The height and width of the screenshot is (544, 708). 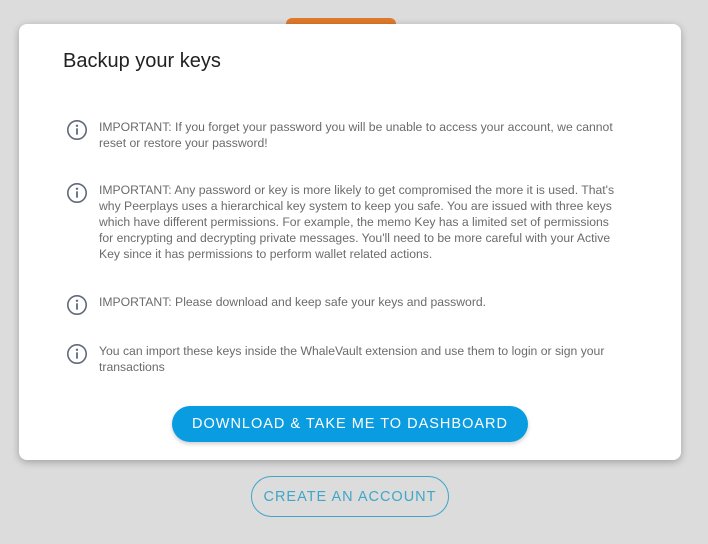 What do you see at coordinates (350, 424) in the screenshot?
I see `download-dashboard-button: DOWNLOAD & TAKE ME TO DASHBOARD` at bounding box center [350, 424].